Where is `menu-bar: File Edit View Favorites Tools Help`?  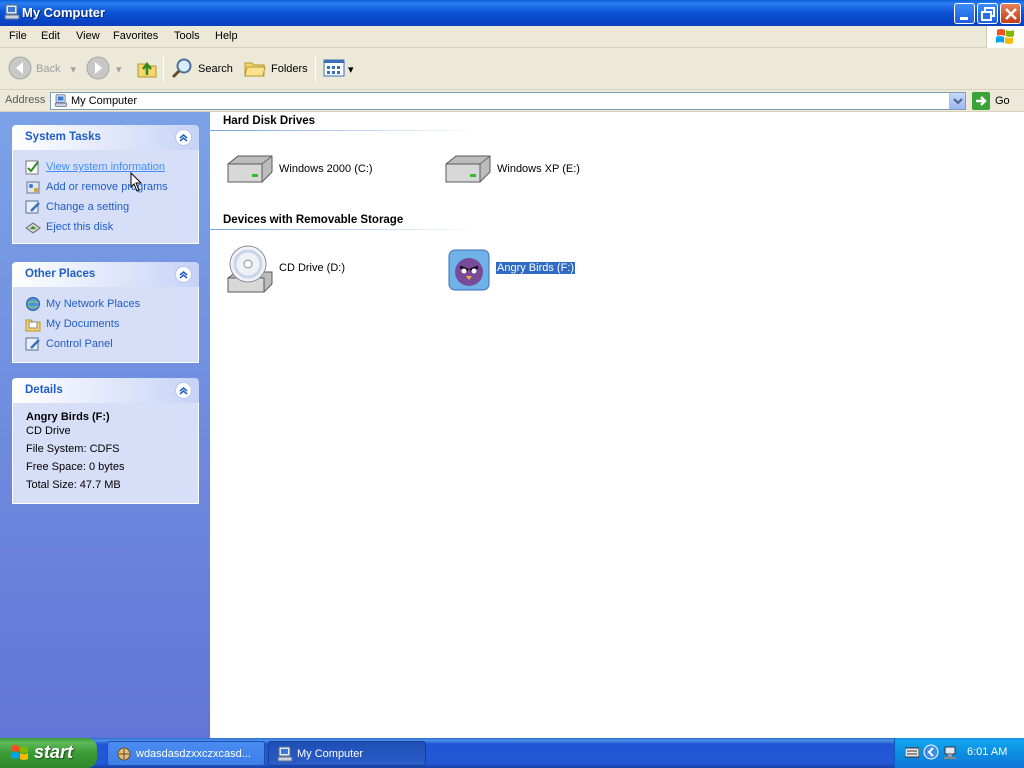 menu-bar: File Edit View Favorites Tools Help is located at coordinates (512, 37).